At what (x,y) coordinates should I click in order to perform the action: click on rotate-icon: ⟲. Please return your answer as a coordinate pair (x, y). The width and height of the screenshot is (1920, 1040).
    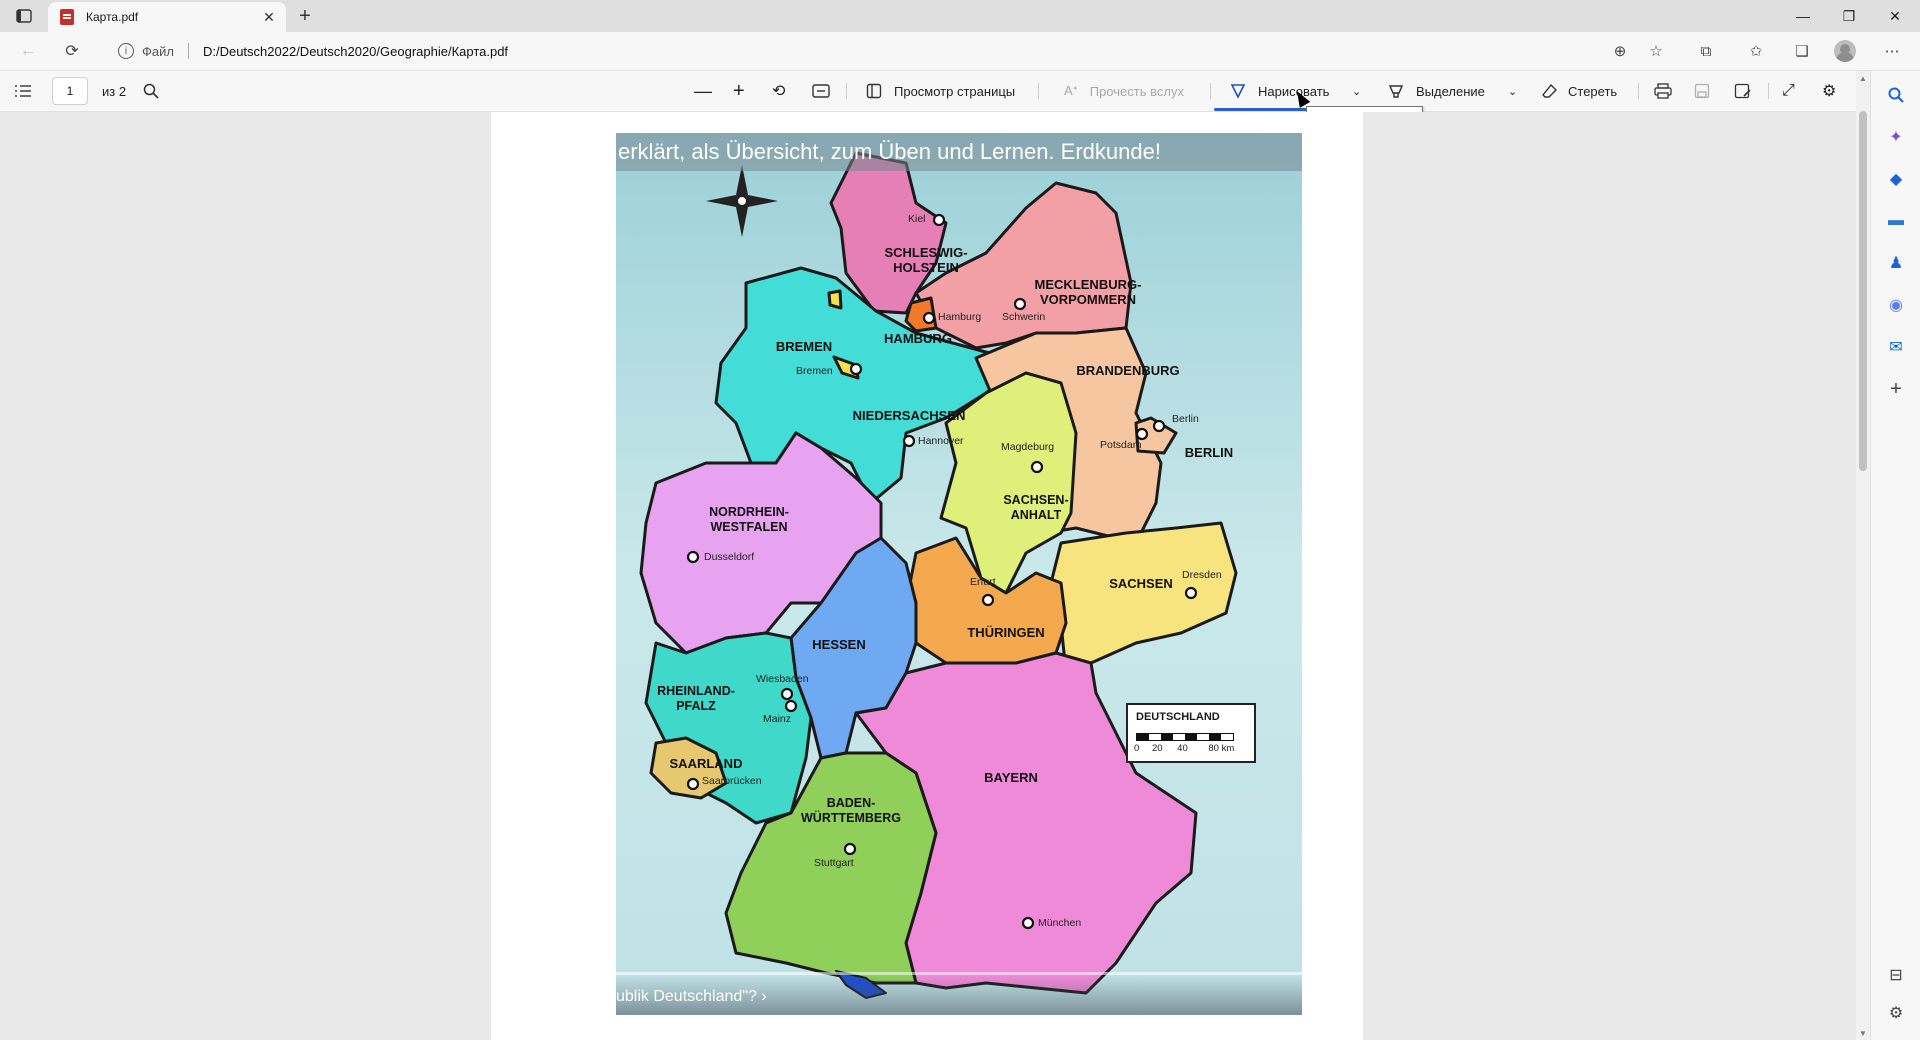
    Looking at the image, I should click on (778, 91).